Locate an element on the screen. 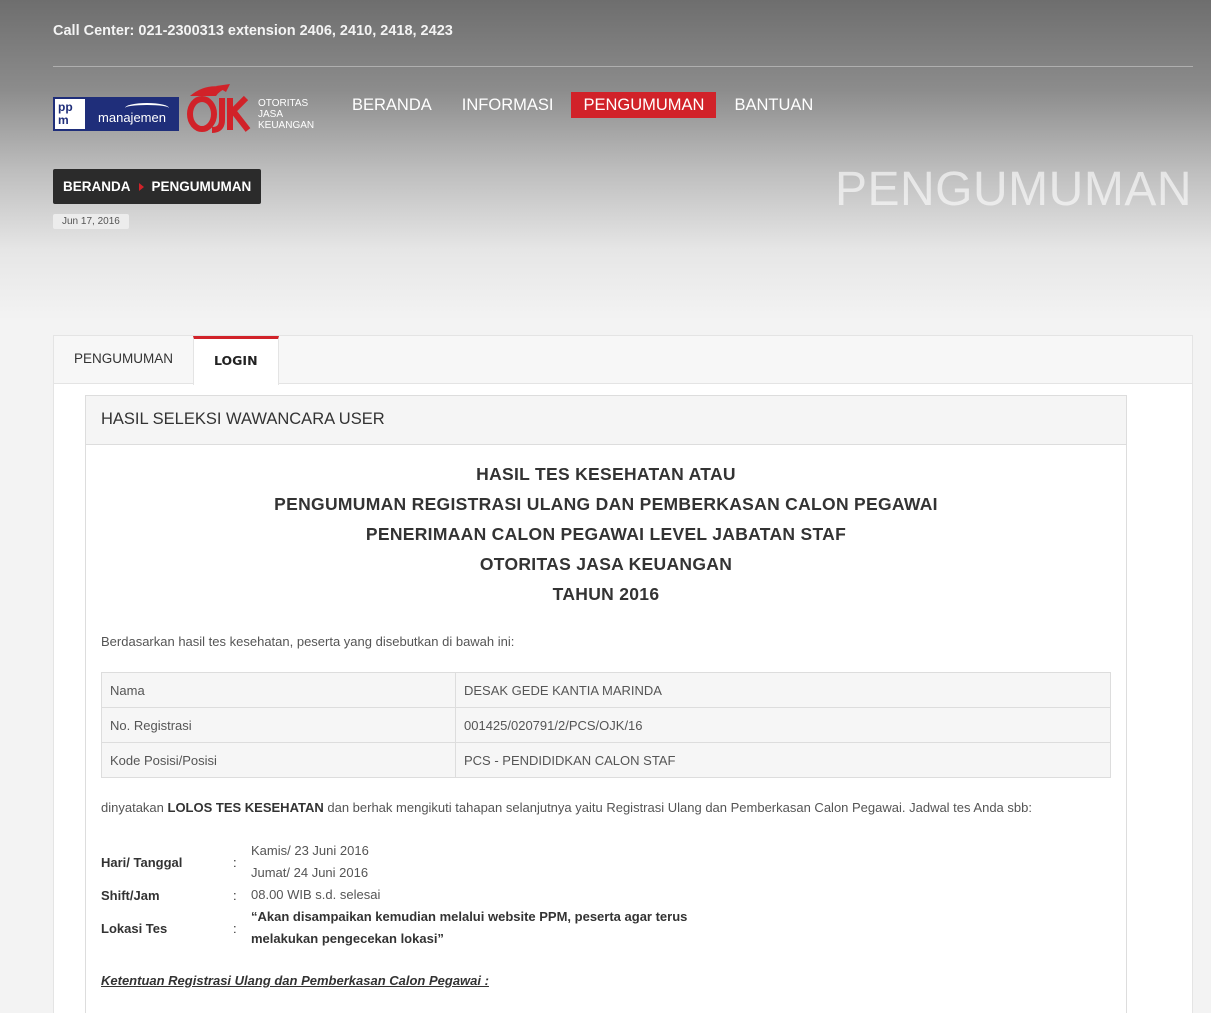  table-cell-label: No. Registrasi is located at coordinates (278, 725).